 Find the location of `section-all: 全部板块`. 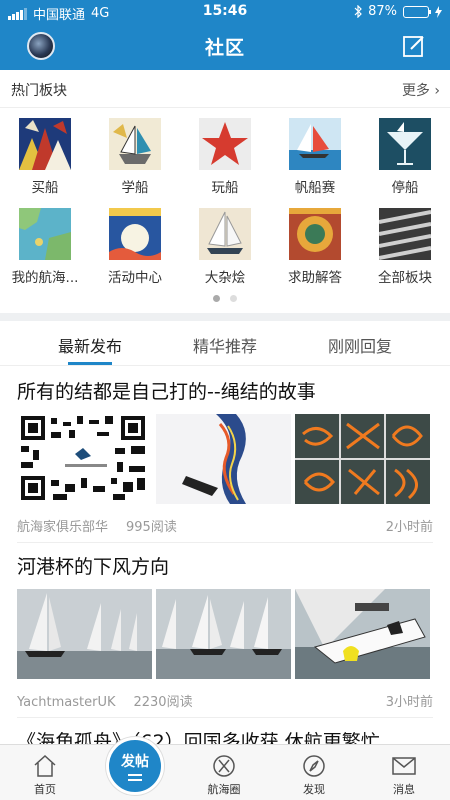

section-all: 全部板块 is located at coordinates (405, 247).